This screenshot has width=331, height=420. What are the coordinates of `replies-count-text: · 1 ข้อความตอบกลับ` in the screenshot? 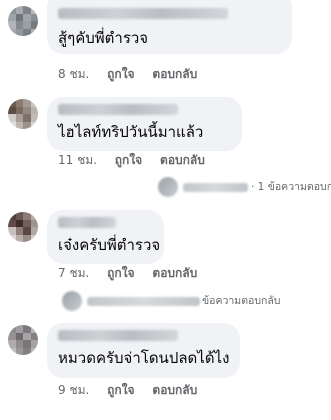 It's located at (291, 187).